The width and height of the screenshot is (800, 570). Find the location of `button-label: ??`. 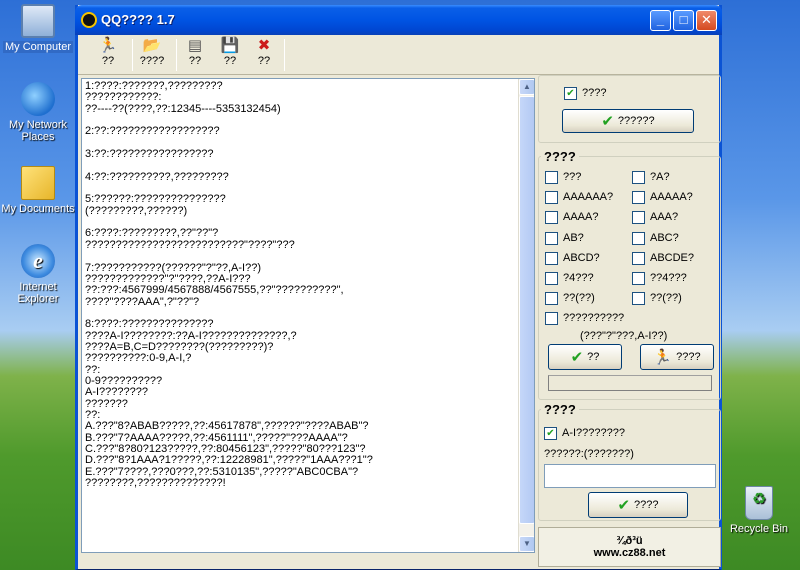

button-label: ?? is located at coordinates (593, 357).